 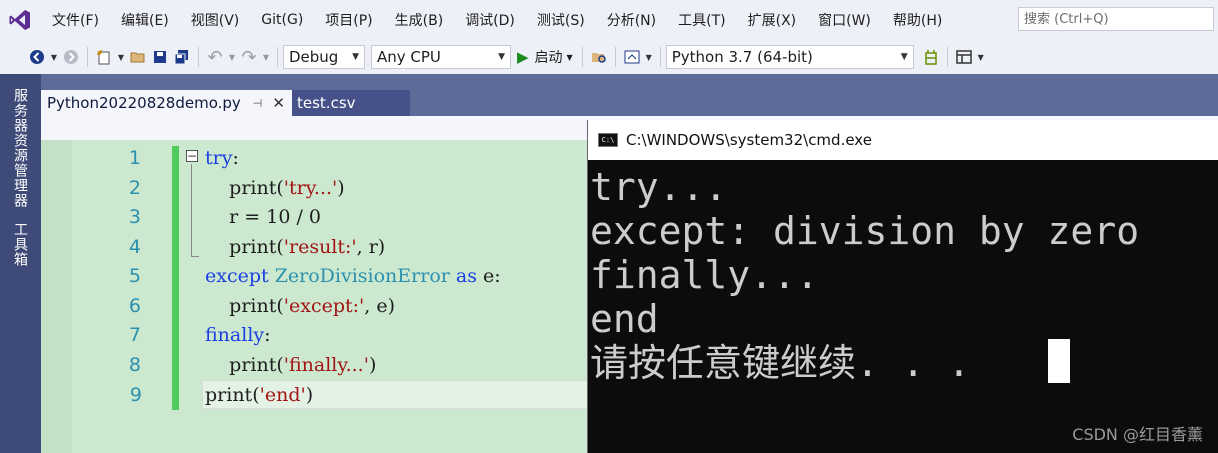 I want to click on code-token: , e), so click(x=380, y=305).